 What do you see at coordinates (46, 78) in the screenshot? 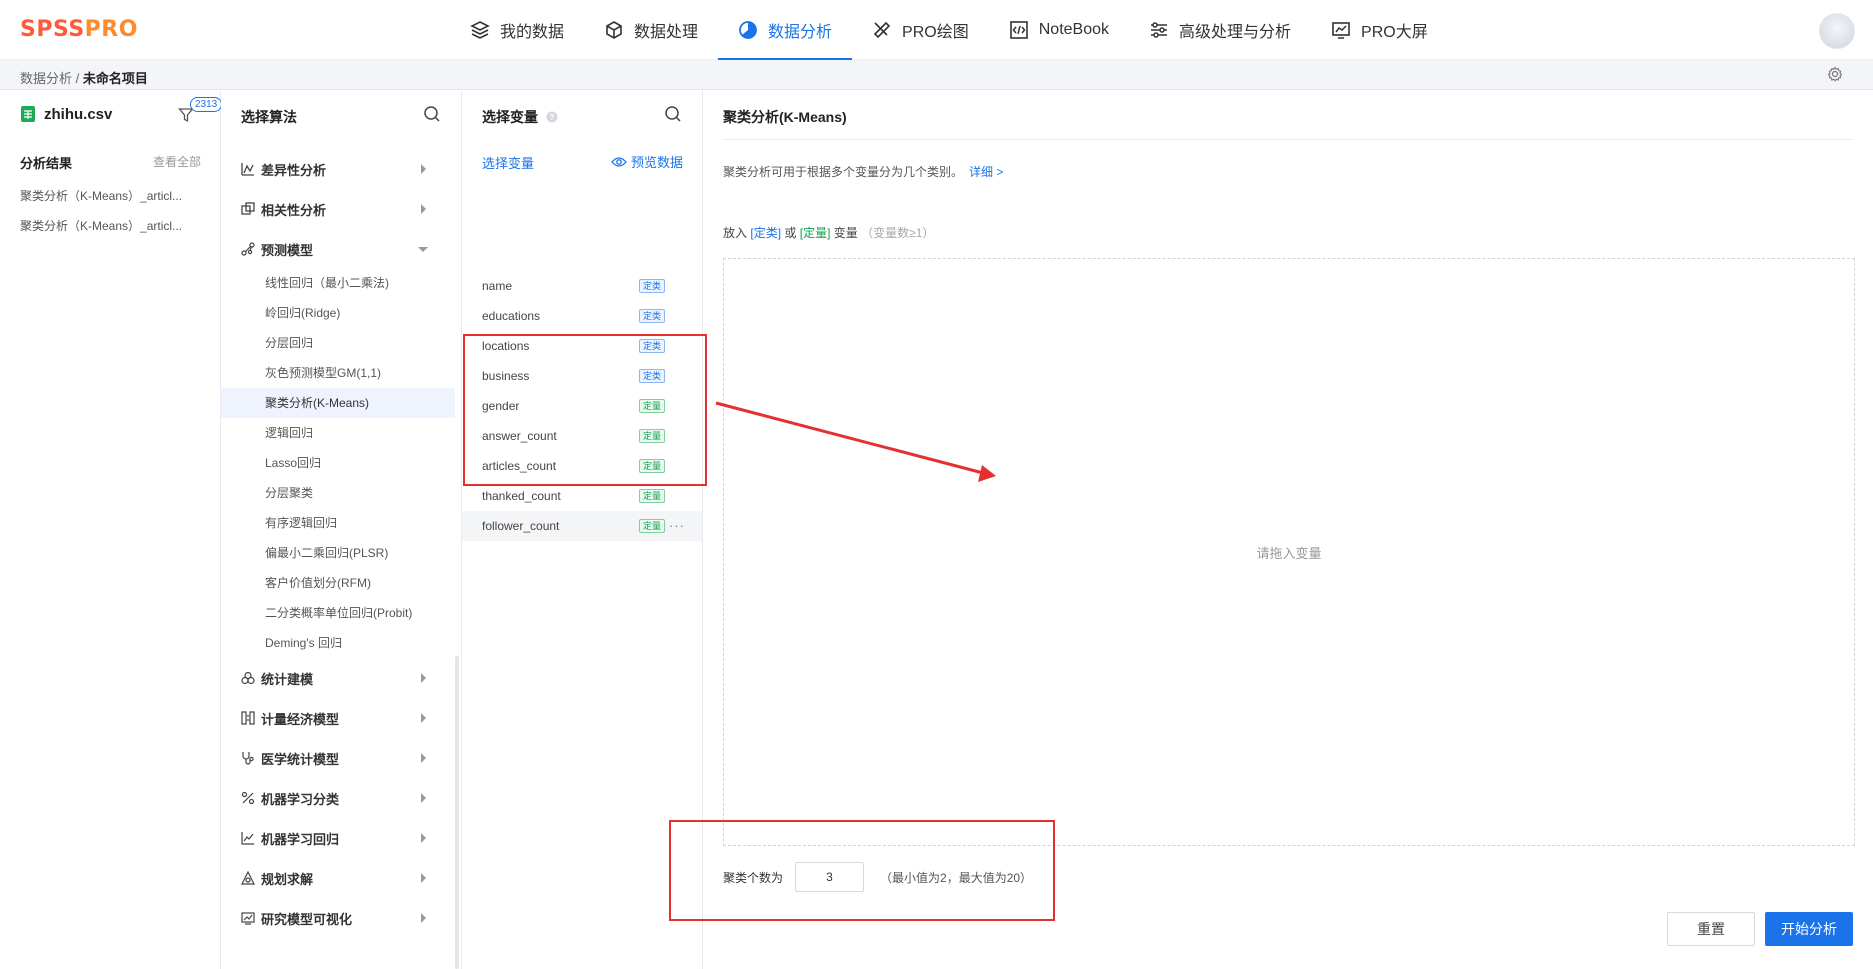
I see `breadcrumb-parent: 数据分析` at bounding box center [46, 78].